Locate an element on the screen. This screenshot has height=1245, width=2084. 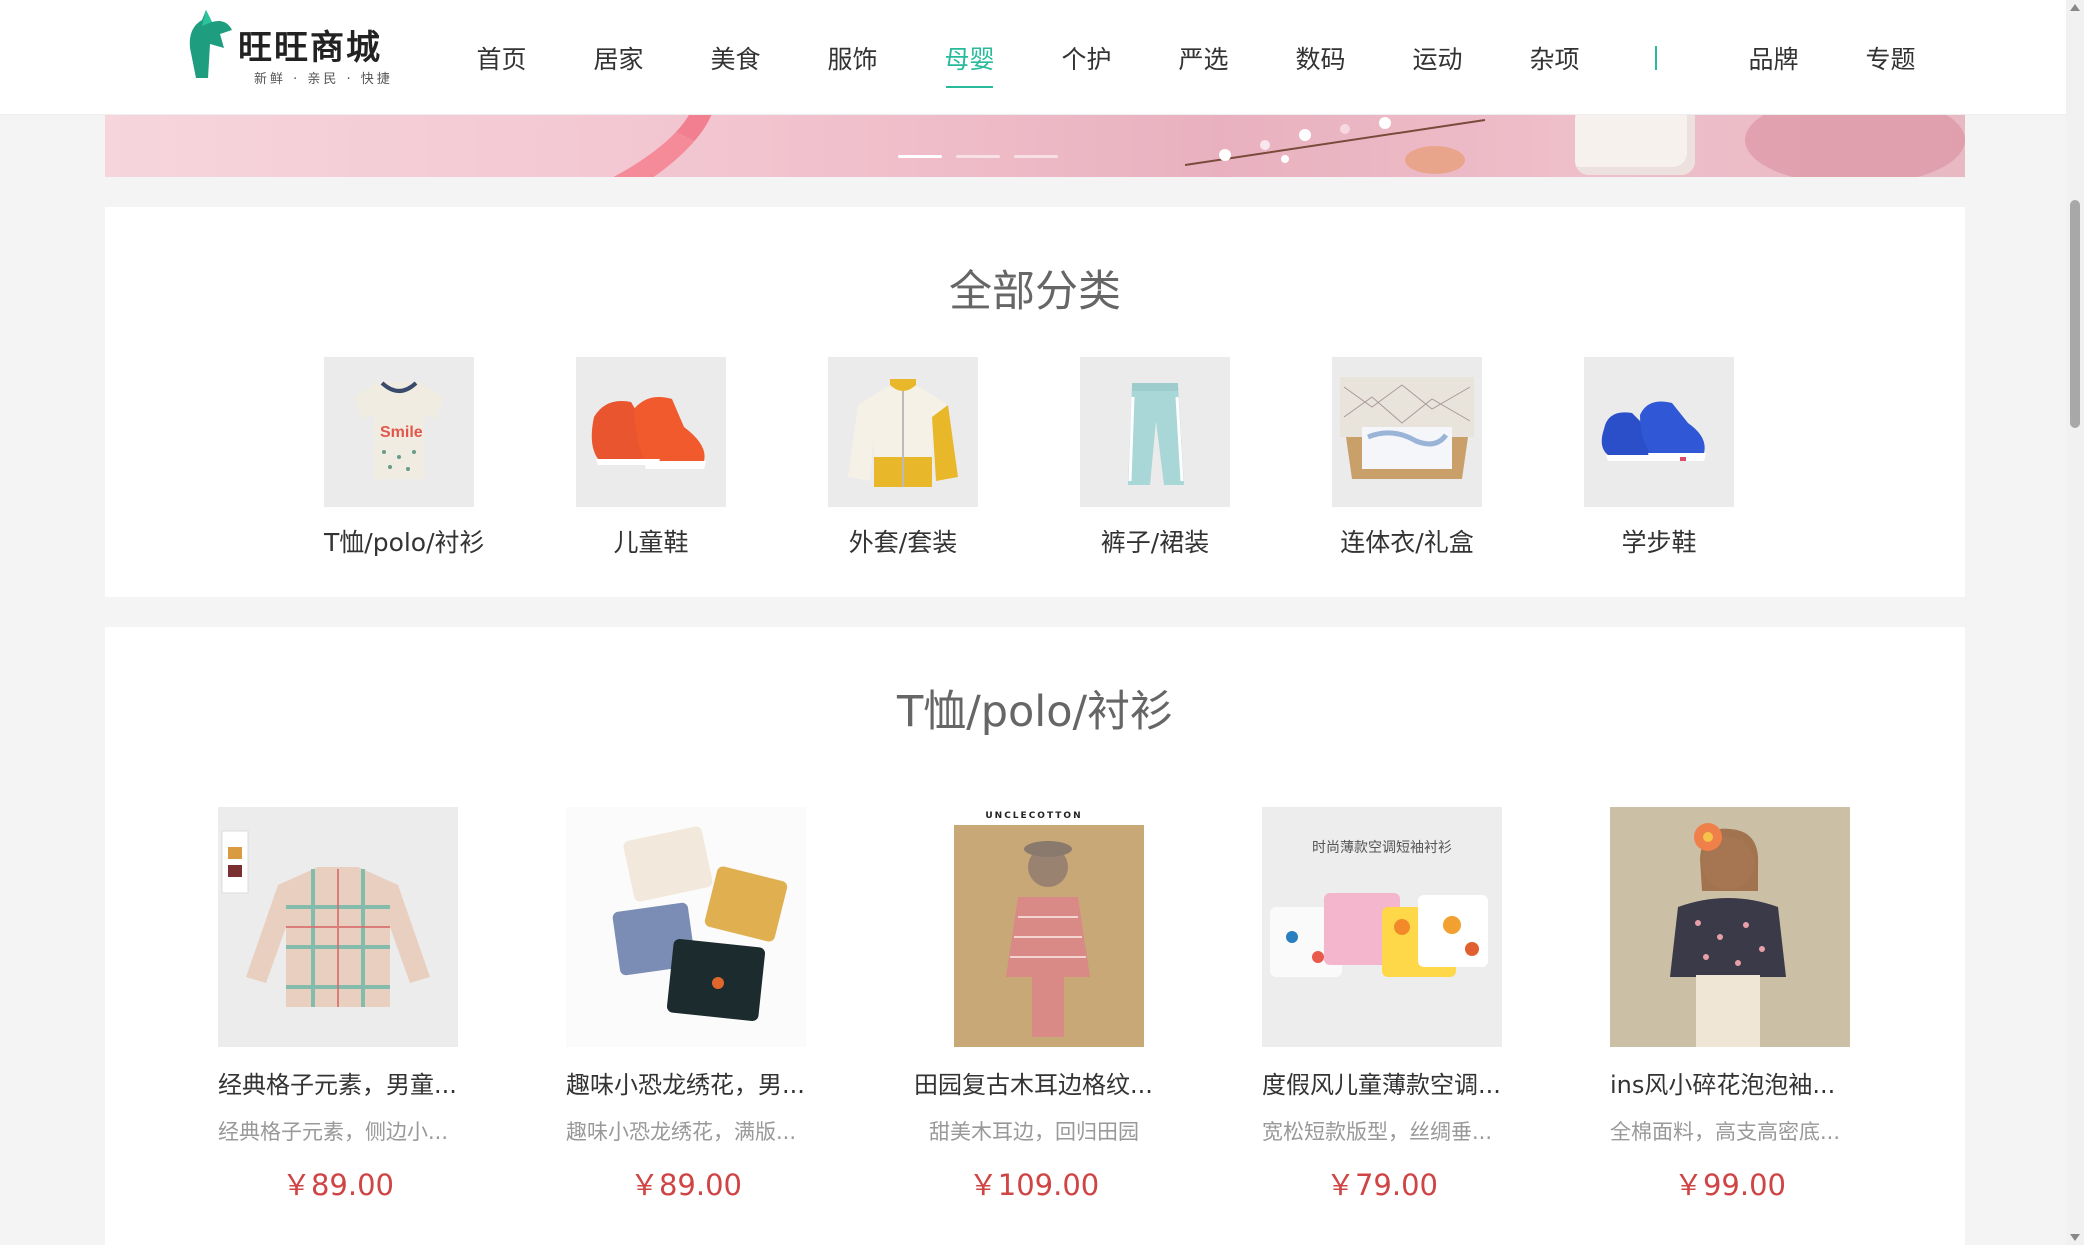
nav-item-food: 美食 is located at coordinates (735, 58).